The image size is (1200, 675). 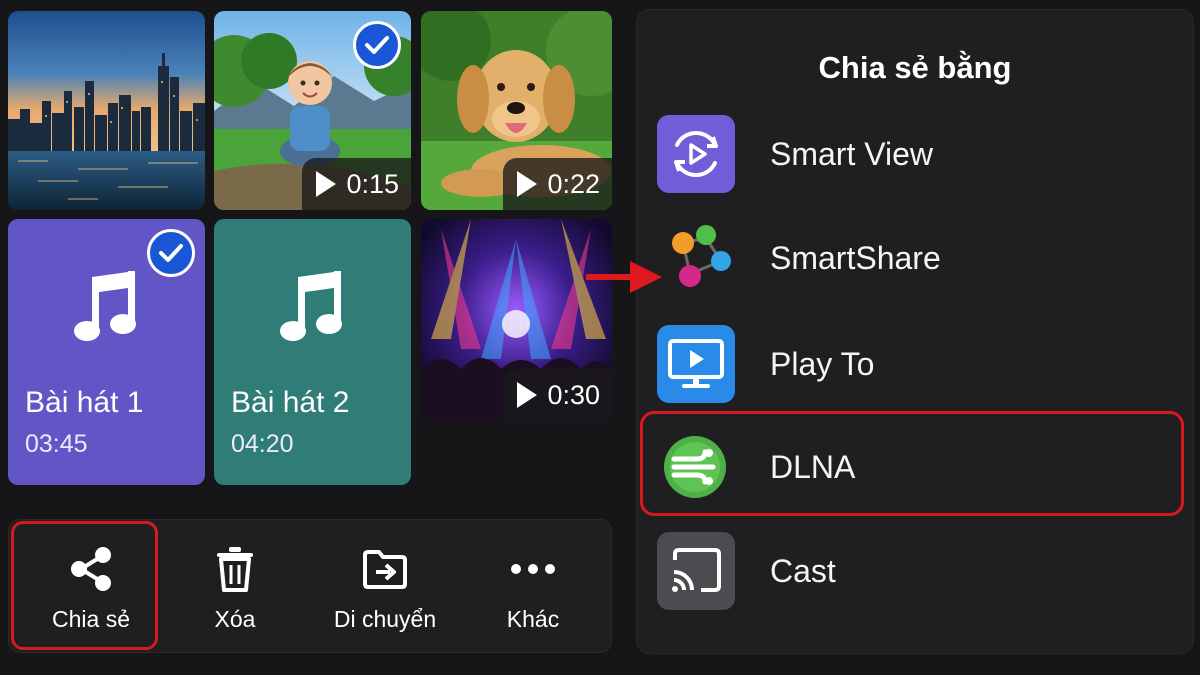 What do you see at coordinates (573, 183) in the screenshot?
I see `video-duration: 0:22` at bounding box center [573, 183].